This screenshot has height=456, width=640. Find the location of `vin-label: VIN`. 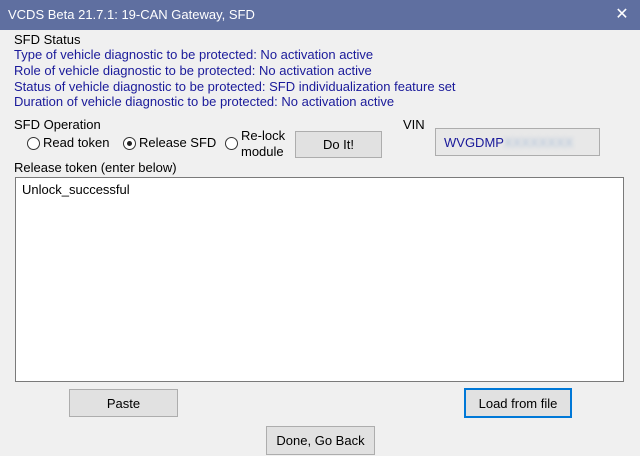

vin-label: VIN is located at coordinates (414, 124).